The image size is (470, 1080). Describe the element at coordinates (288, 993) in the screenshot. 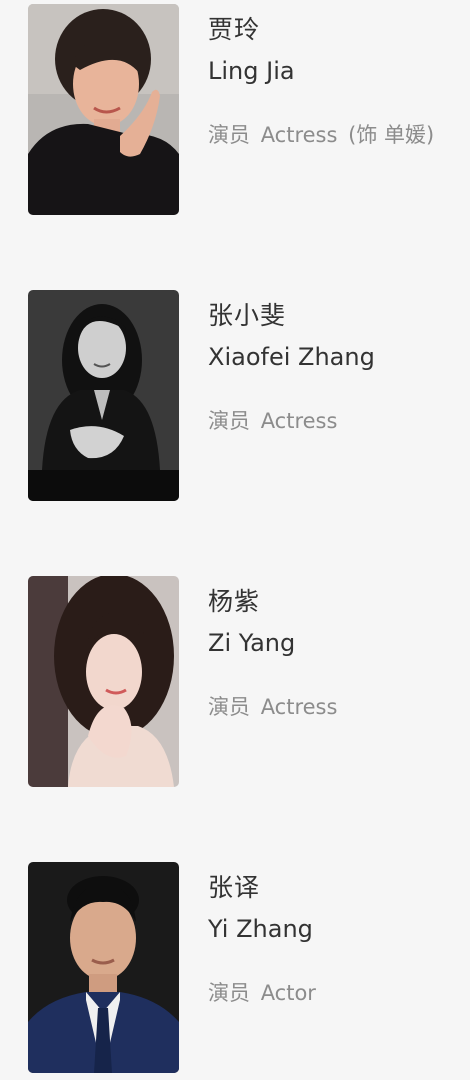

I see `role-english: Actor` at that location.